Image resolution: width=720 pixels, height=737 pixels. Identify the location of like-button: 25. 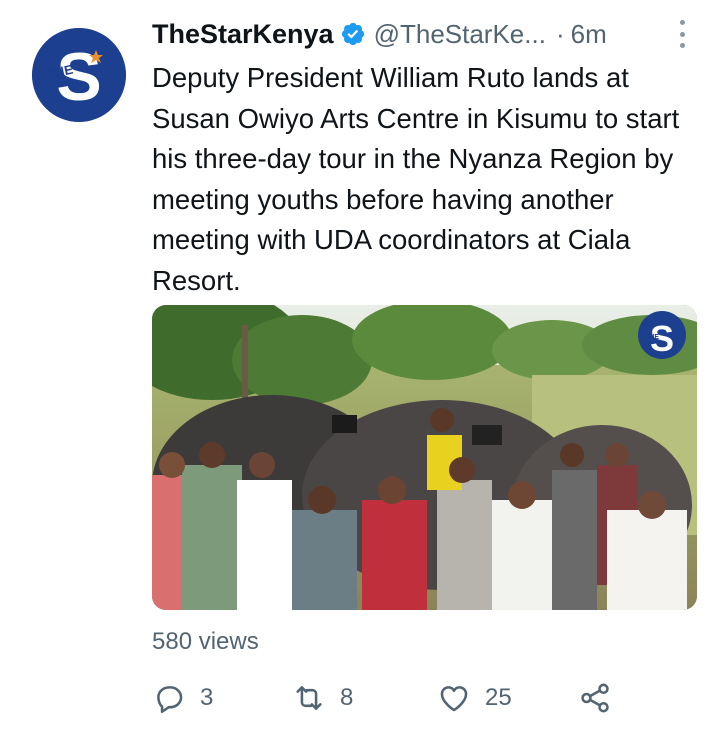
(474, 698).